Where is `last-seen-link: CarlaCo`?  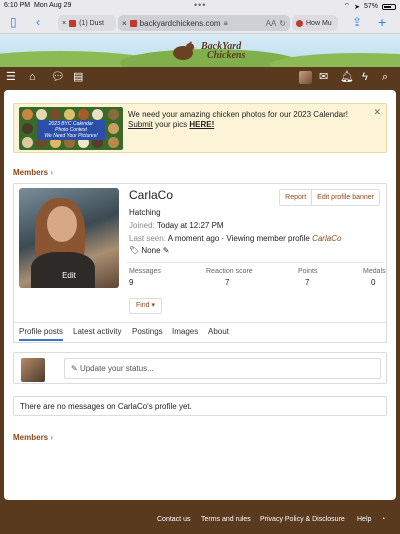 last-seen-link: CarlaCo is located at coordinates (326, 238).